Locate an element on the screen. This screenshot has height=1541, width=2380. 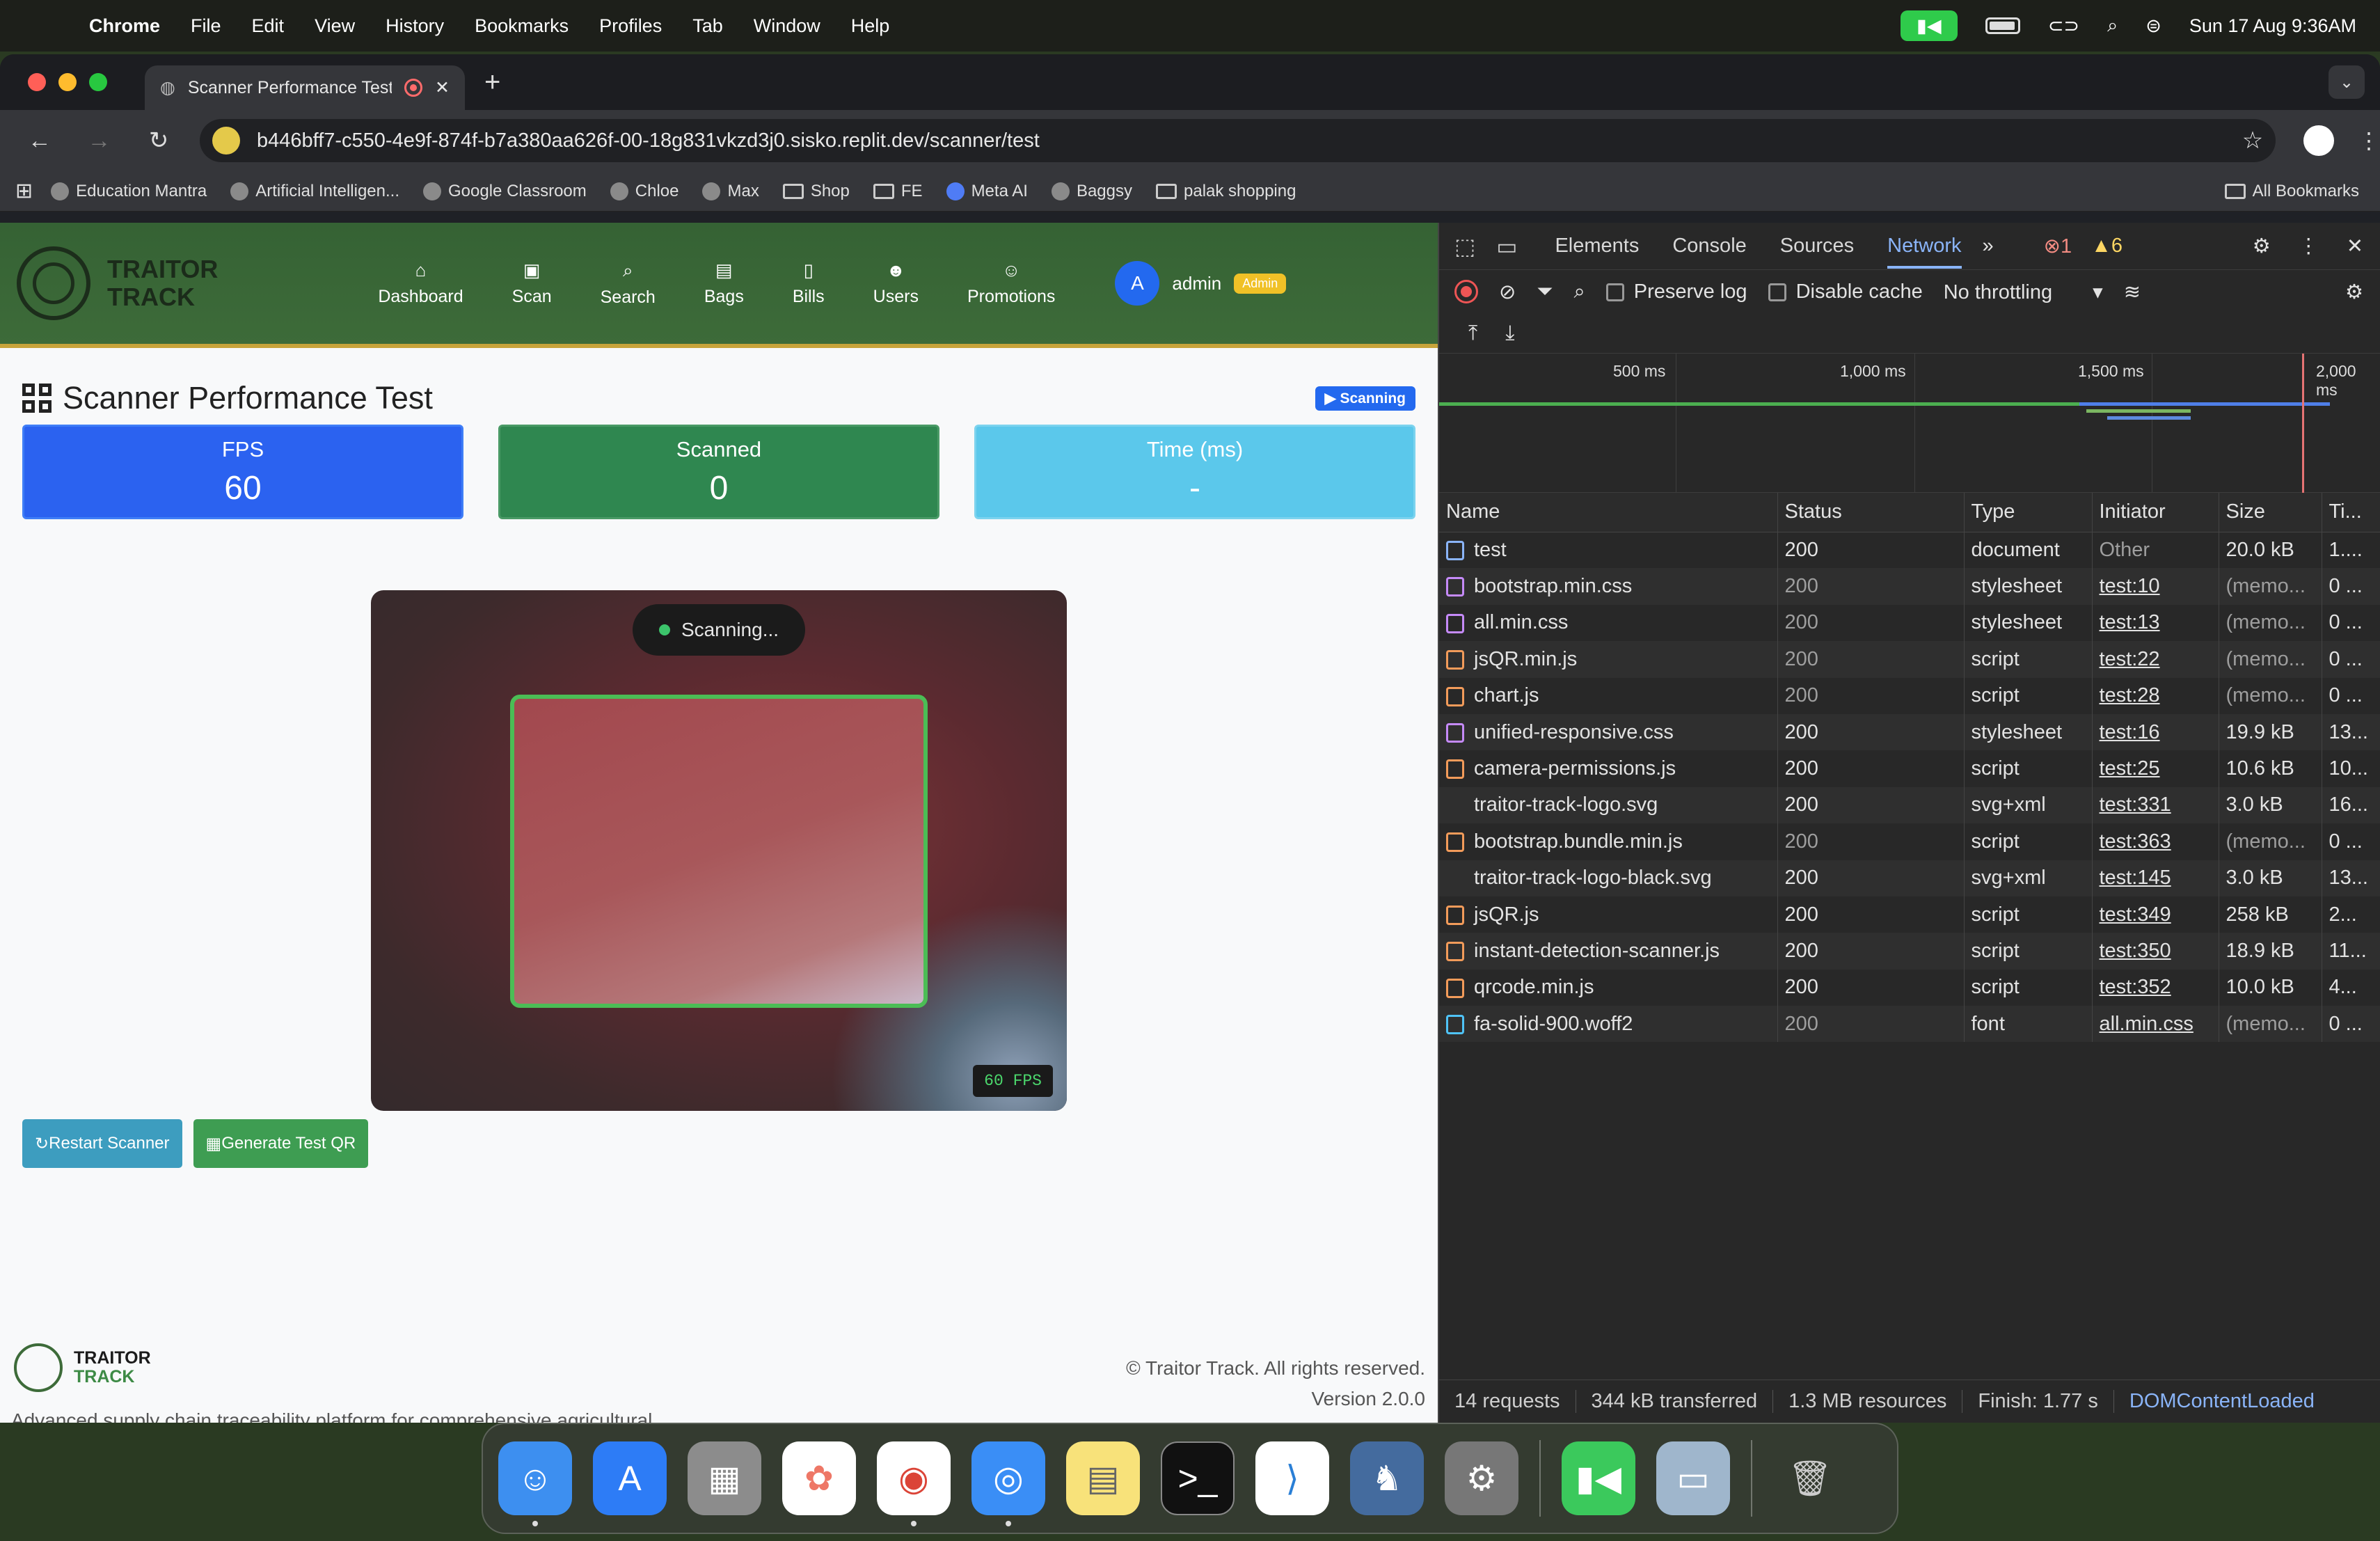
network-conditions-icon: ≋ is located at coordinates (2132, 292).